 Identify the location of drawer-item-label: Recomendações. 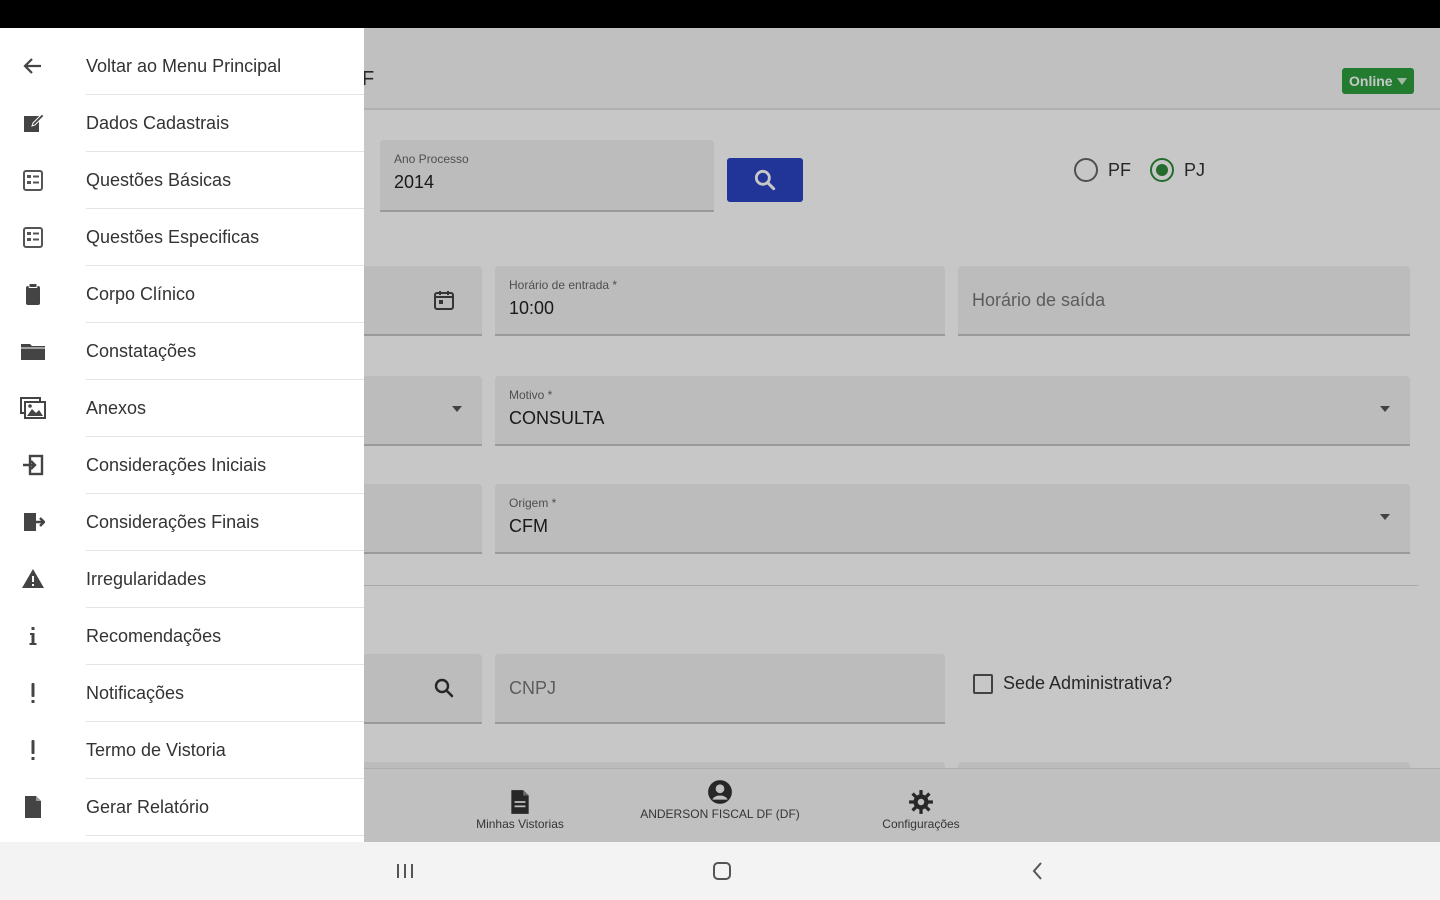
(154, 636).